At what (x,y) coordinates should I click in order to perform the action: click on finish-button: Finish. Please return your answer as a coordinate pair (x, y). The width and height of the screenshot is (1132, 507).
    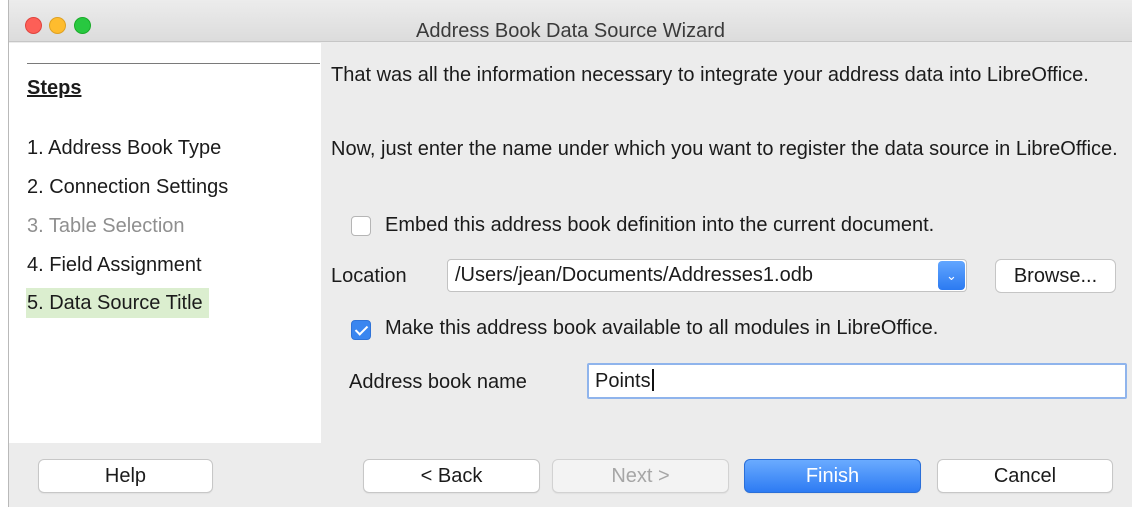
    Looking at the image, I should click on (832, 476).